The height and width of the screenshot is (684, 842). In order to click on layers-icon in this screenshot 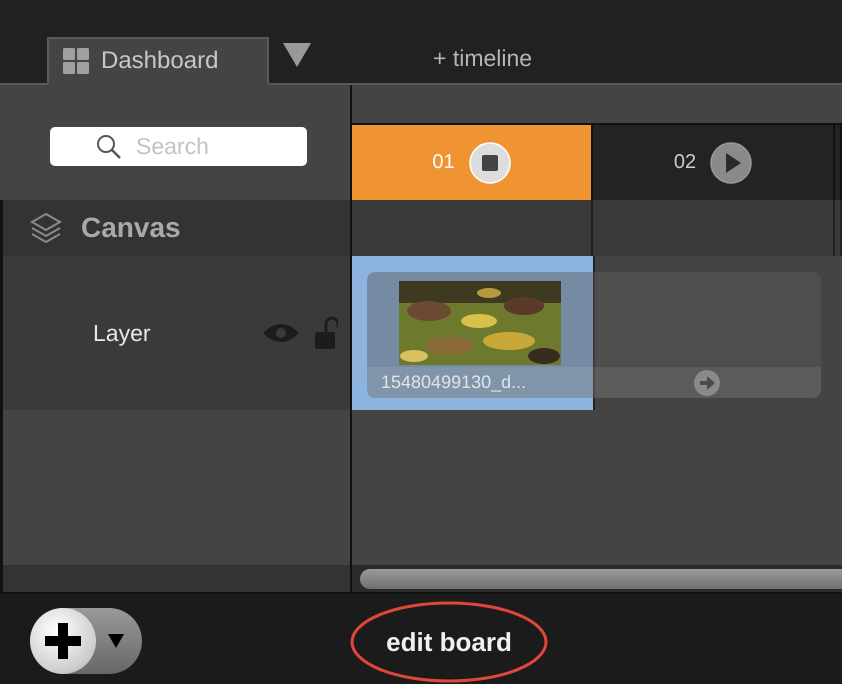, I will do `click(46, 228)`.